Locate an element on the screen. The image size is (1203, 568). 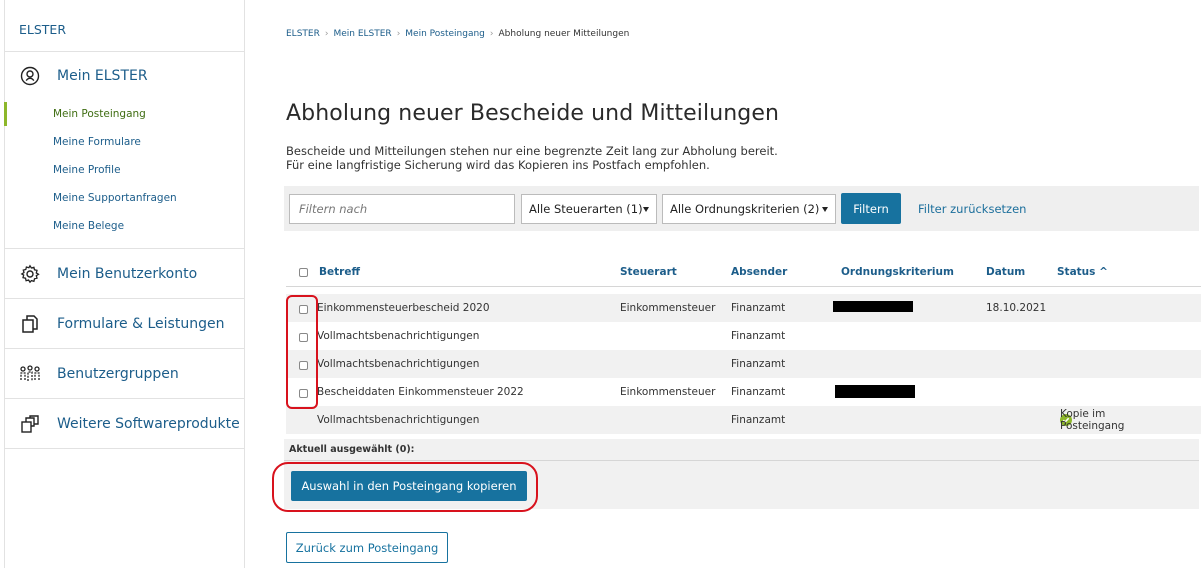
filter-reset-link: Filter zurücksetzen is located at coordinates (972, 209).